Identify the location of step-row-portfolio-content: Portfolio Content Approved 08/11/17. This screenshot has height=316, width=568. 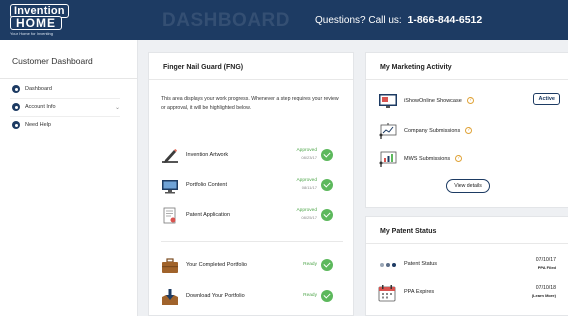
(253, 186).